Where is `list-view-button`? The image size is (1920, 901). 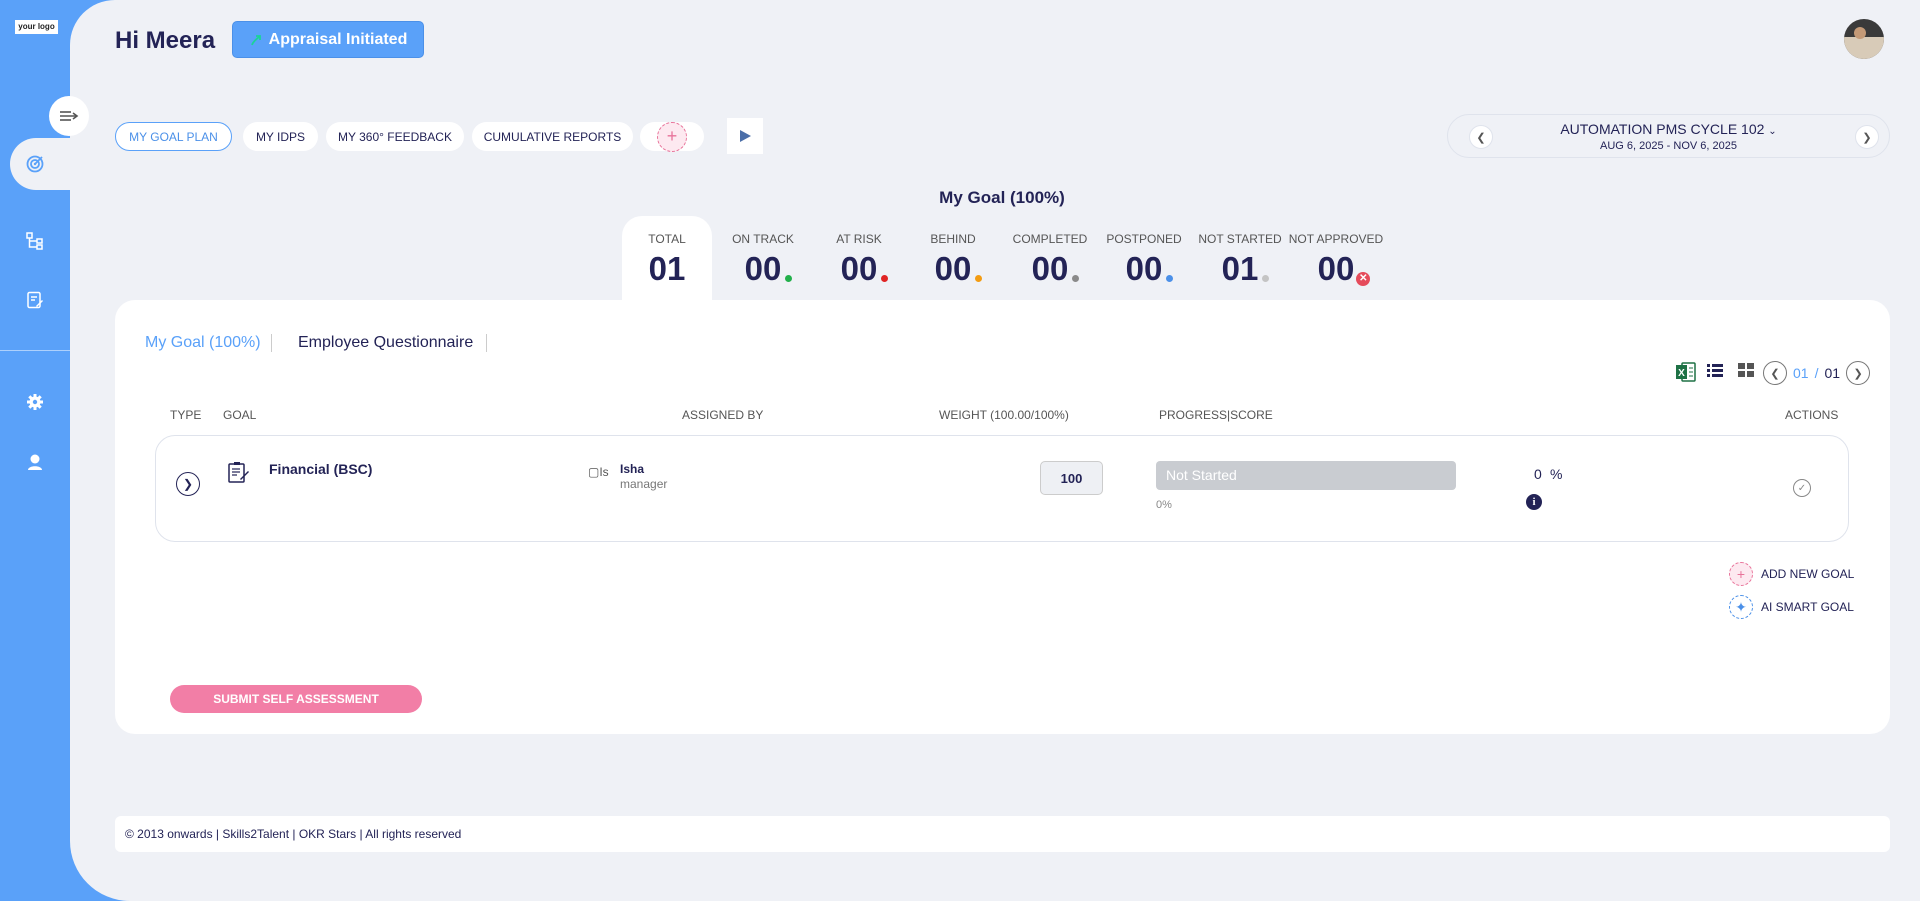
list-view-button is located at coordinates (1715, 370).